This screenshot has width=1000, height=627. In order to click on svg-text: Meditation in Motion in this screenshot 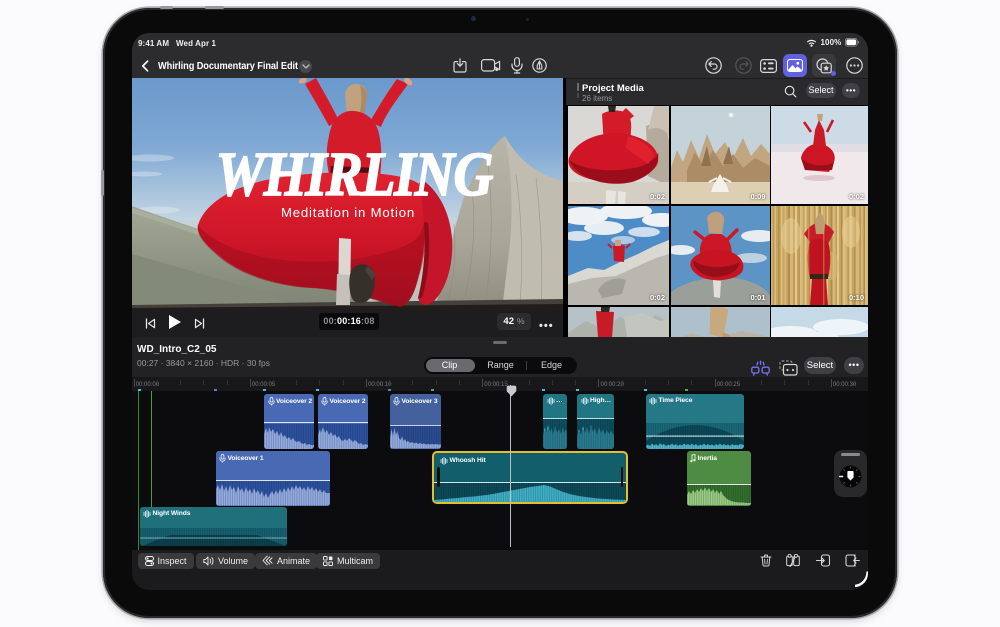, I will do `click(348, 212)`.